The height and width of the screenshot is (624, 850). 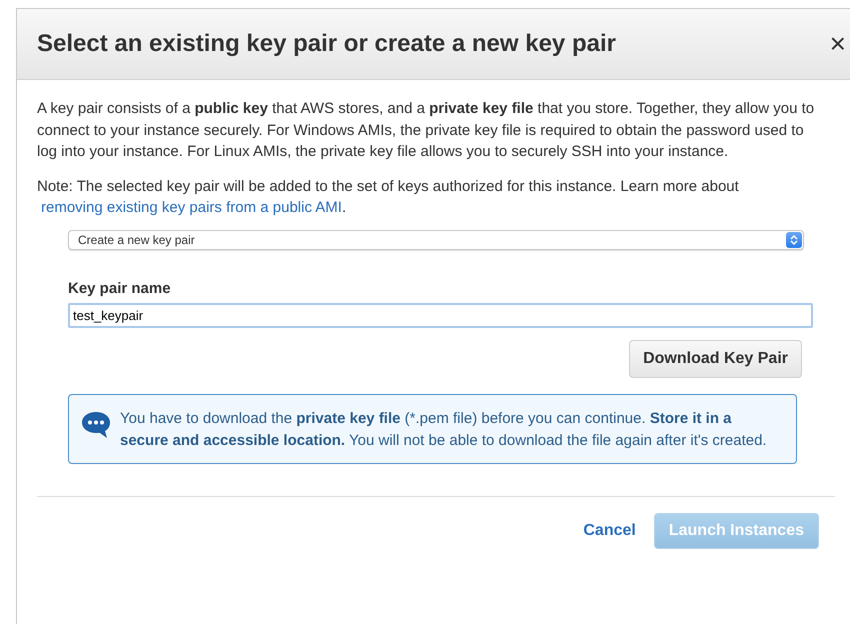 What do you see at coordinates (436, 240) in the screenshot?
I see `key-pair-dropdown: Create a new key pair` at bounding box center [436, 240].